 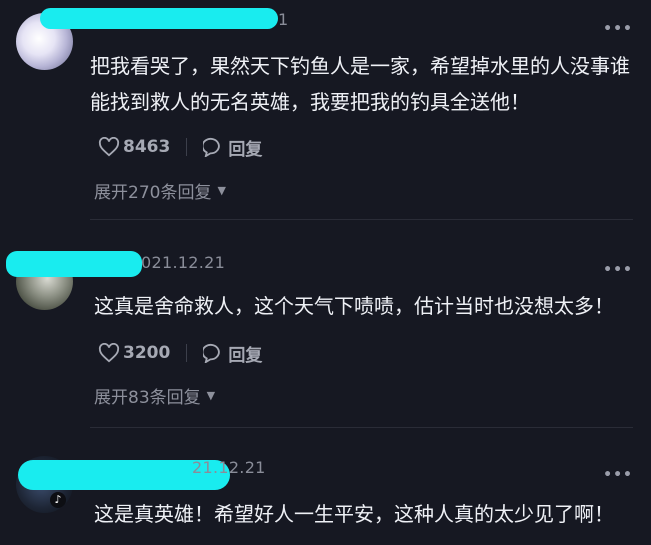 I want to click on tiktok-icon: ♪, so click(x=58, y=500).